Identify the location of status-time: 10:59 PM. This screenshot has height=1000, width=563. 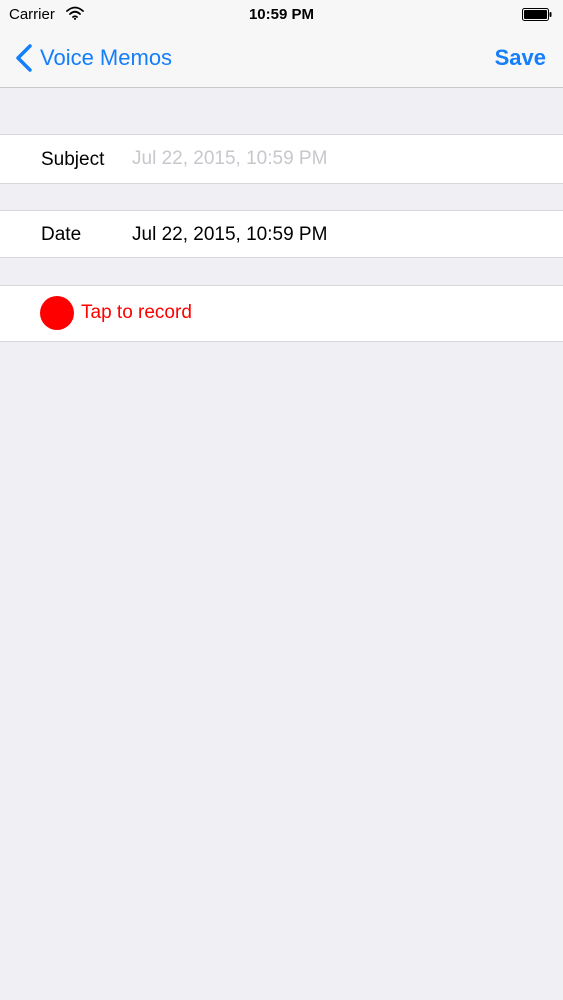
(281, 14).